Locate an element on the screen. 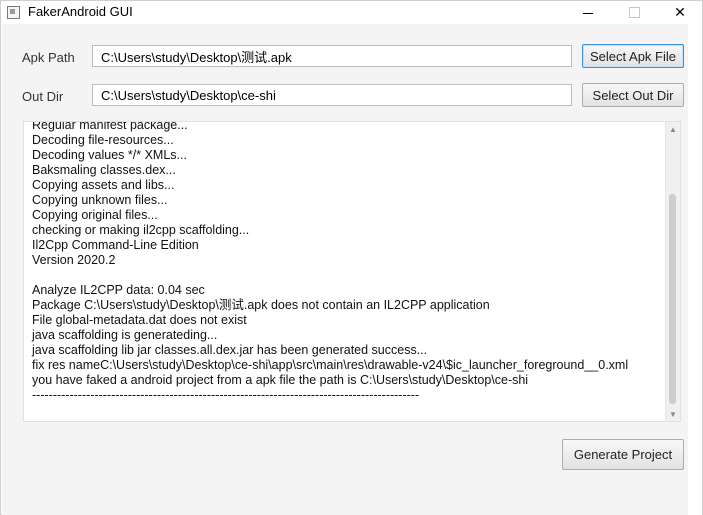  minimize-button is located at coordinates (588, 12).